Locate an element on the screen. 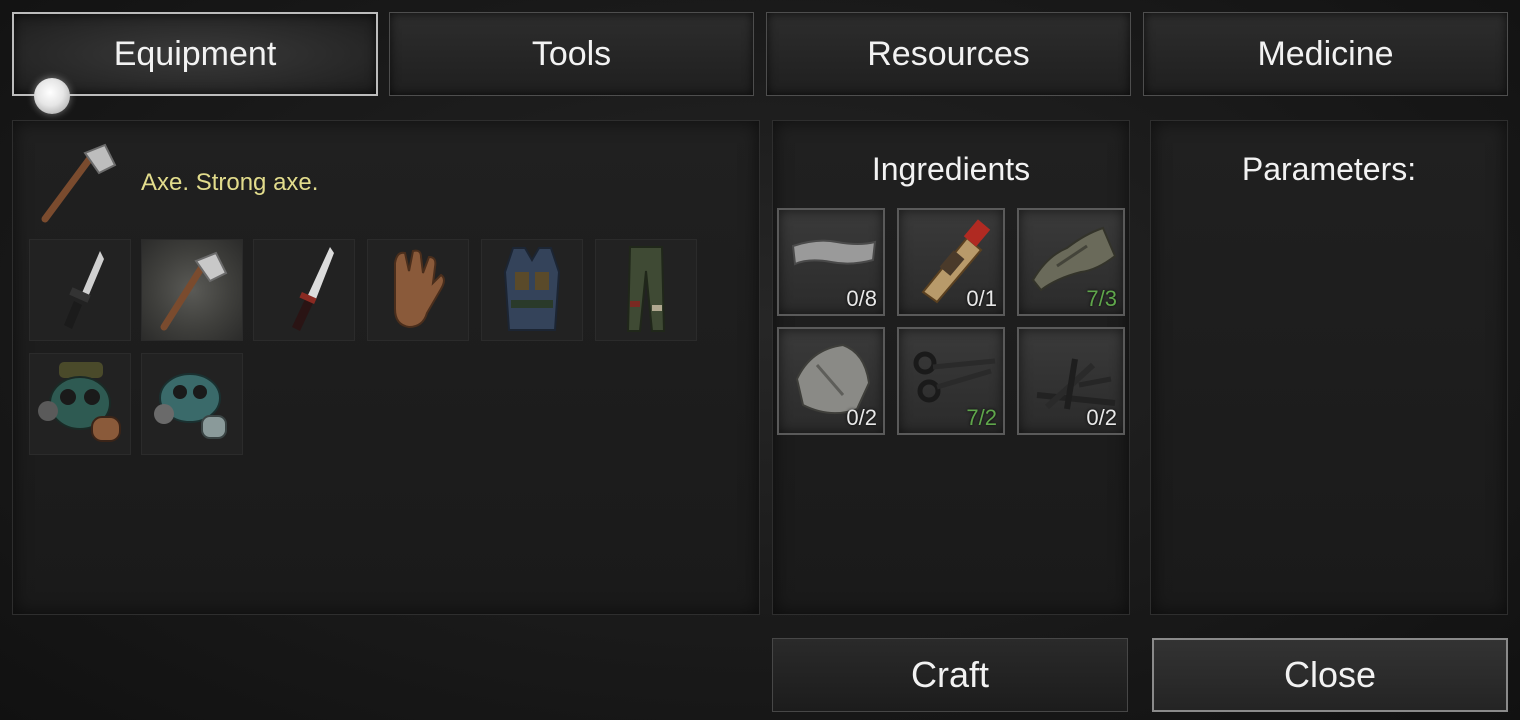 The height and width of the screenshot is (720, 1520). gas-mask-goggles-icon is located at coordinates (80, 404).